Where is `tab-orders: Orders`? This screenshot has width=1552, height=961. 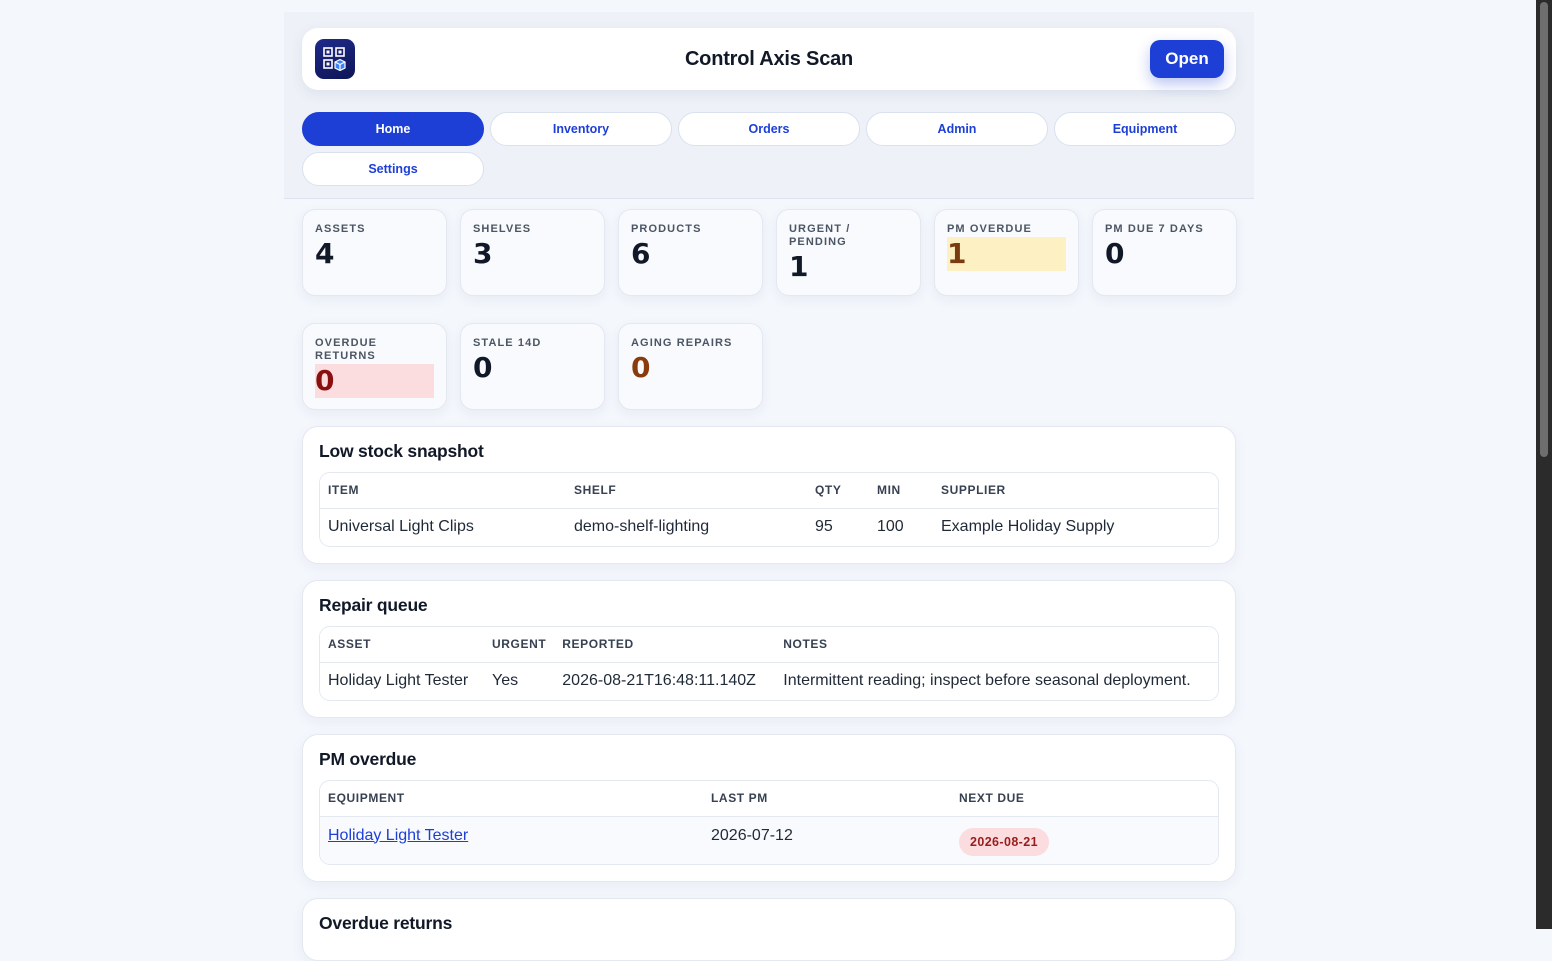
tab-orders: Orders is located at coordinates (769, 129).